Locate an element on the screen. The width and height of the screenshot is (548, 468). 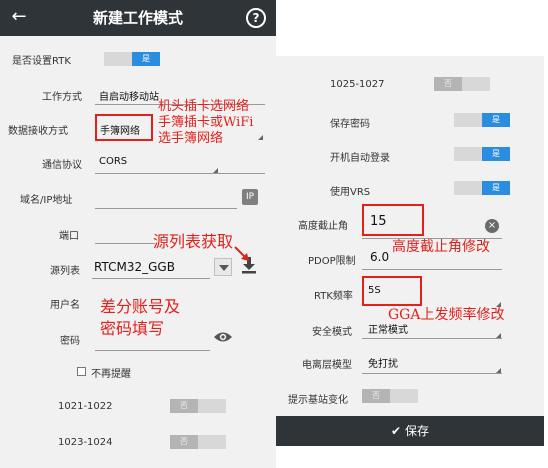
rtk-toggle: 是 is located at coordinates (132, 59).